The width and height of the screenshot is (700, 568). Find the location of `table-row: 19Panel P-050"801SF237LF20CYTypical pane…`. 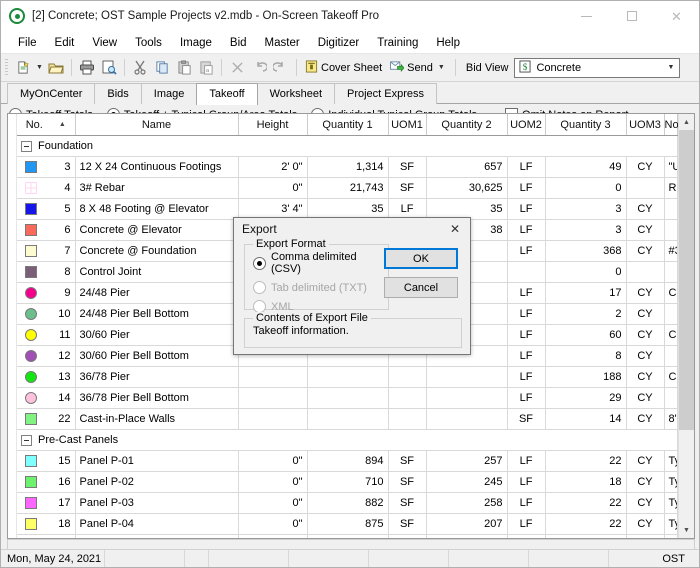

table-row: 19Panel P-050"801SF237LF20CYTypical pane… is located at coordinates (347, 536).